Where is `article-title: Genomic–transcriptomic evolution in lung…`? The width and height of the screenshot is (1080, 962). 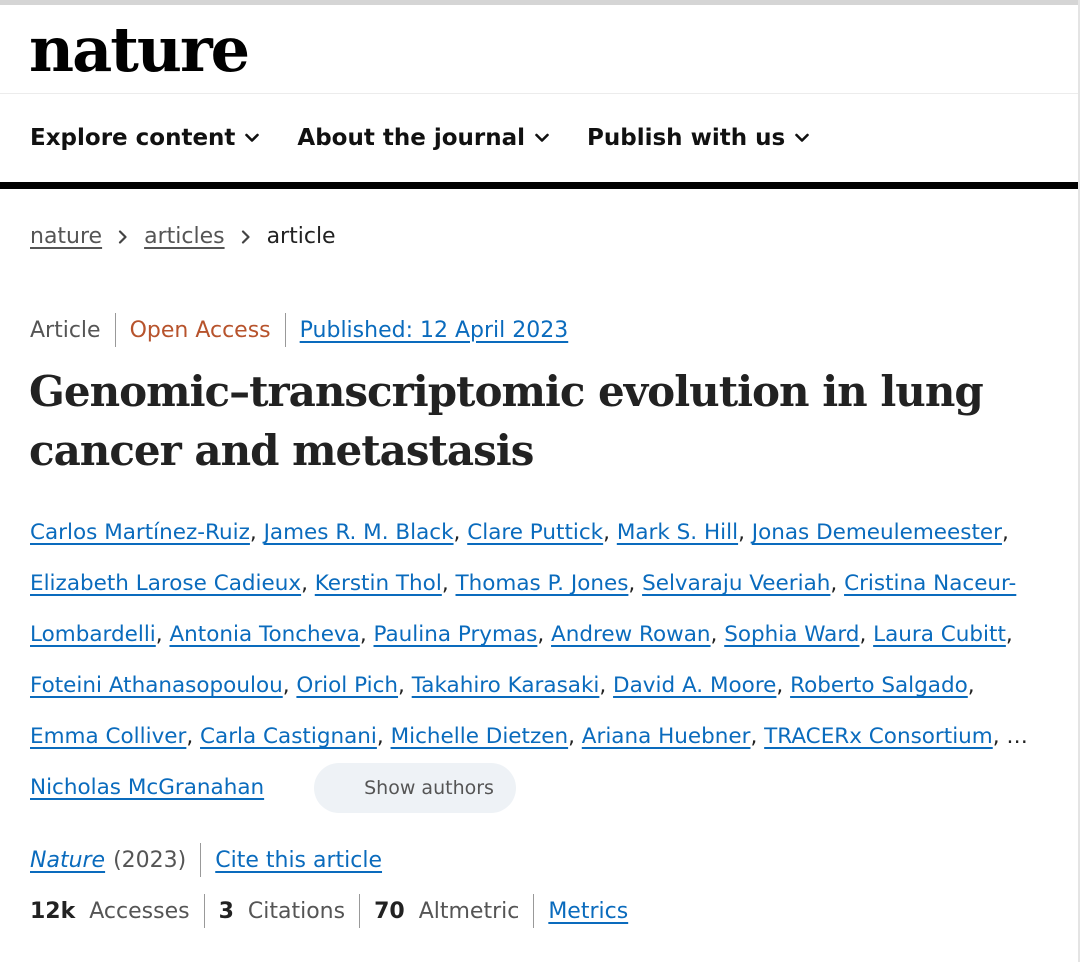 article-title: Genomic–transcriptomic evolution in lung… is located at coordinates (506, 421).